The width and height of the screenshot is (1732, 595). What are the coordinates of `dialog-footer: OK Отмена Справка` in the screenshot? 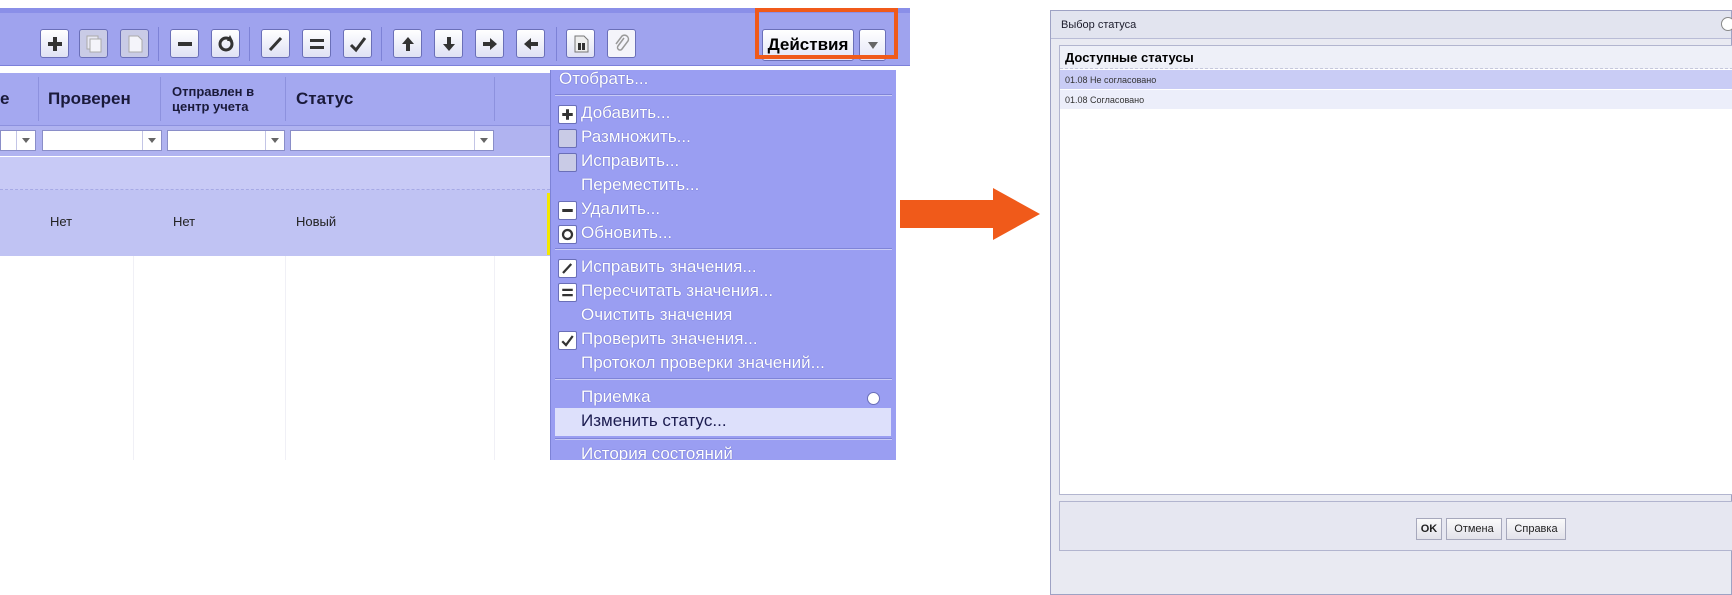 It's located at (1395, 526).